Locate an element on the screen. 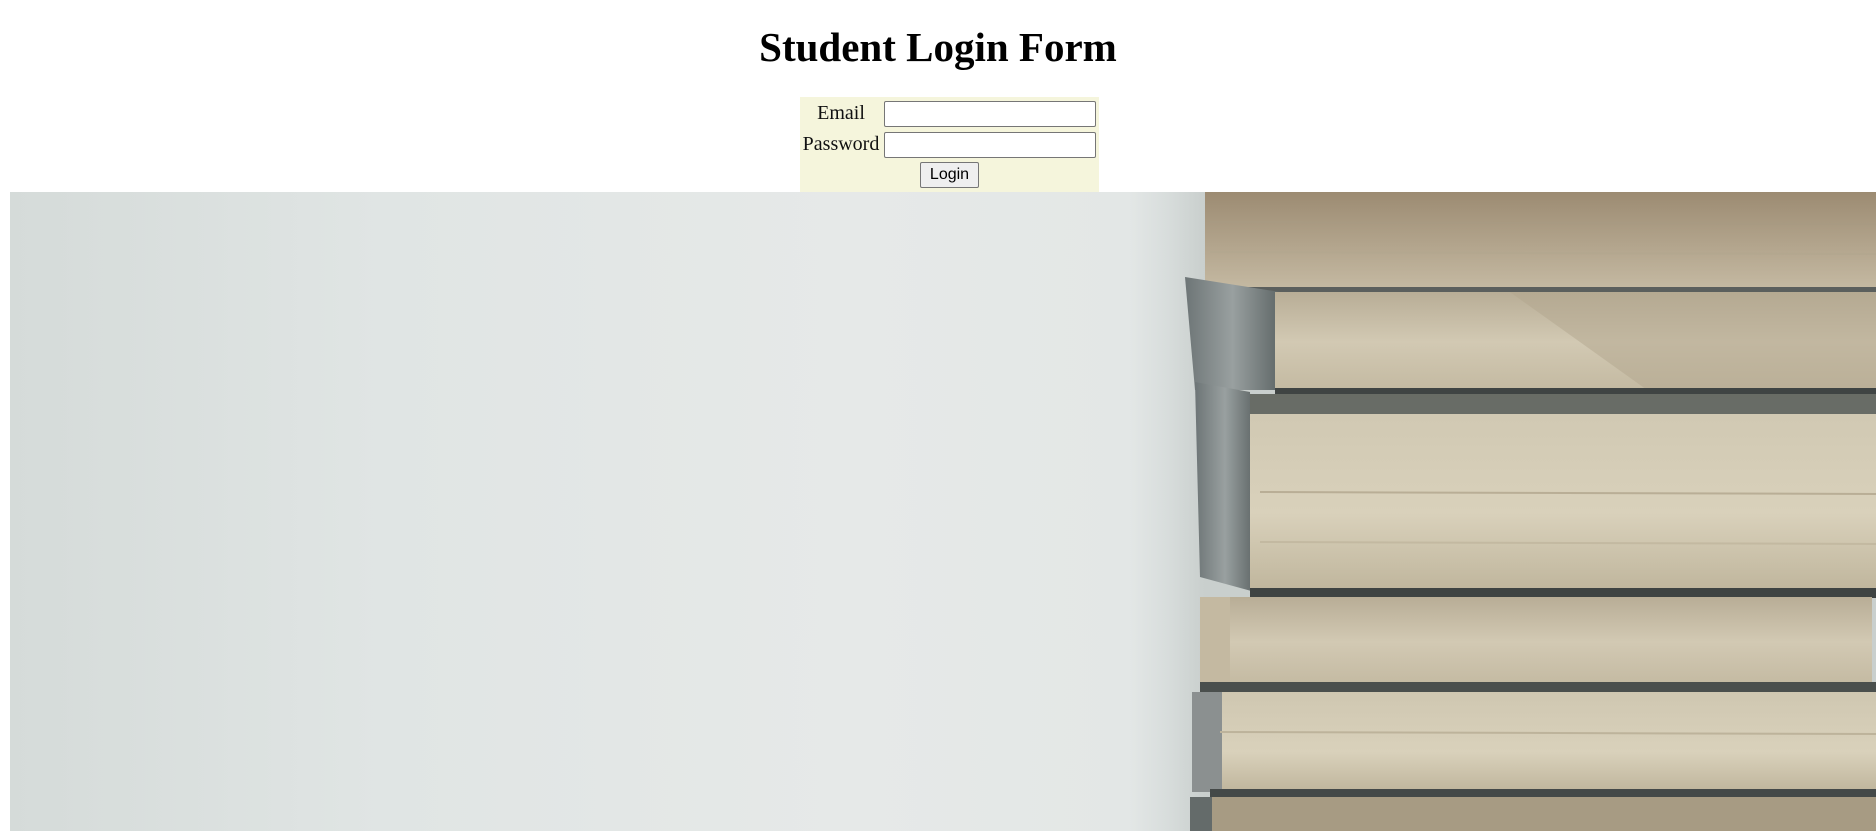  email-row: Email is located at coordinates (949, 113).